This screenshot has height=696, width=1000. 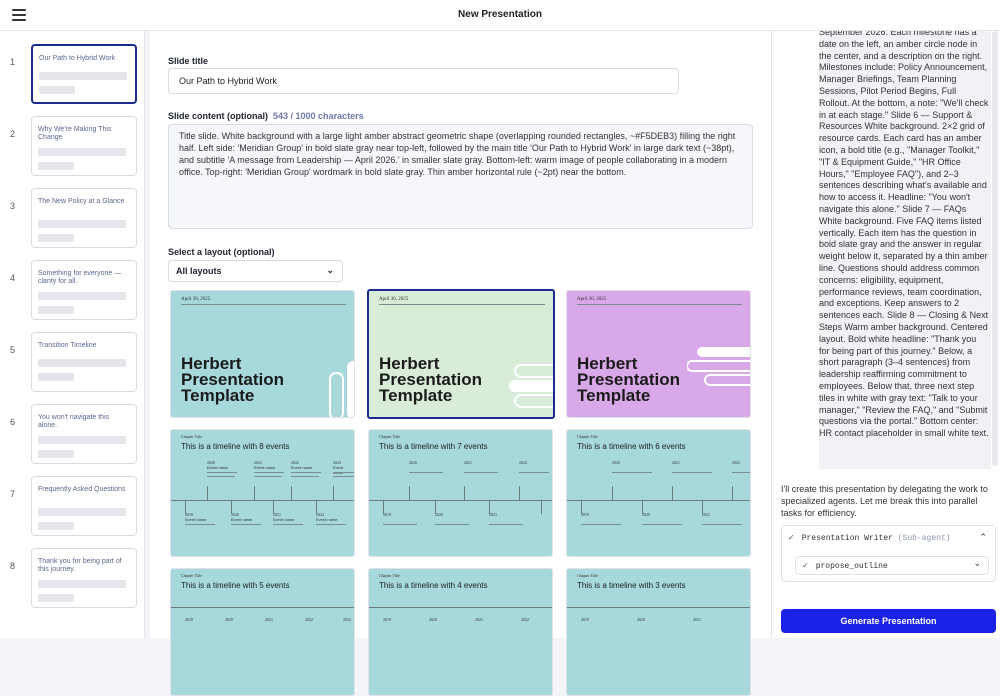 What do you see at coordinates (888, 621) in the screenshot?
I see `generate-presentation-button: Generate Presentation` at bounding box center [888, 621].